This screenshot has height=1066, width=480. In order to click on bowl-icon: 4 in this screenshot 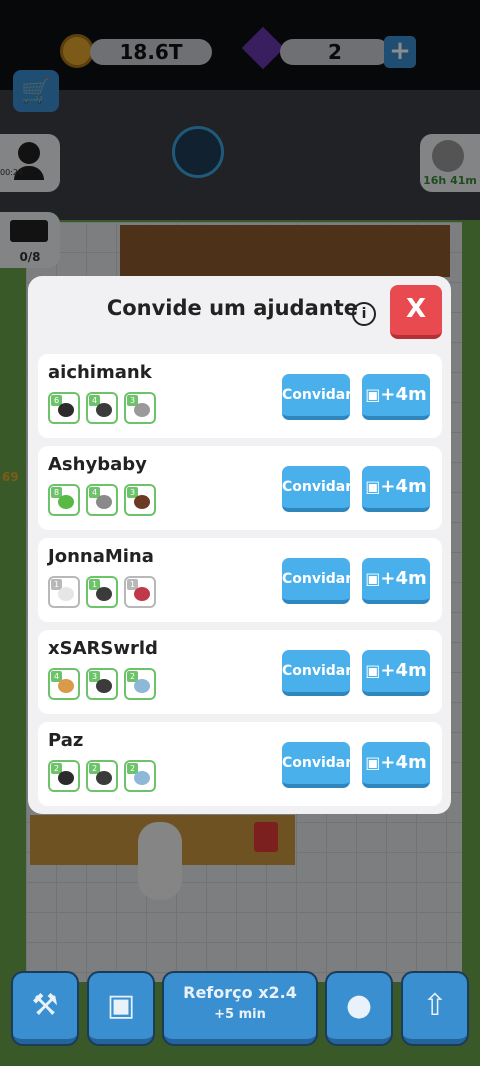, I will do `click(102, 408)`.